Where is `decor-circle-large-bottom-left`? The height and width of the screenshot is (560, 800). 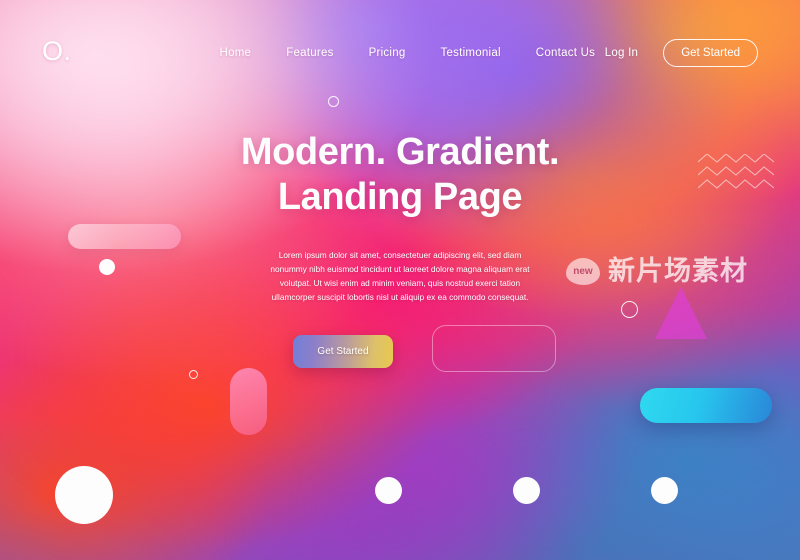
decor-circle-large-bottom-left is located at coordinates (84, 495).